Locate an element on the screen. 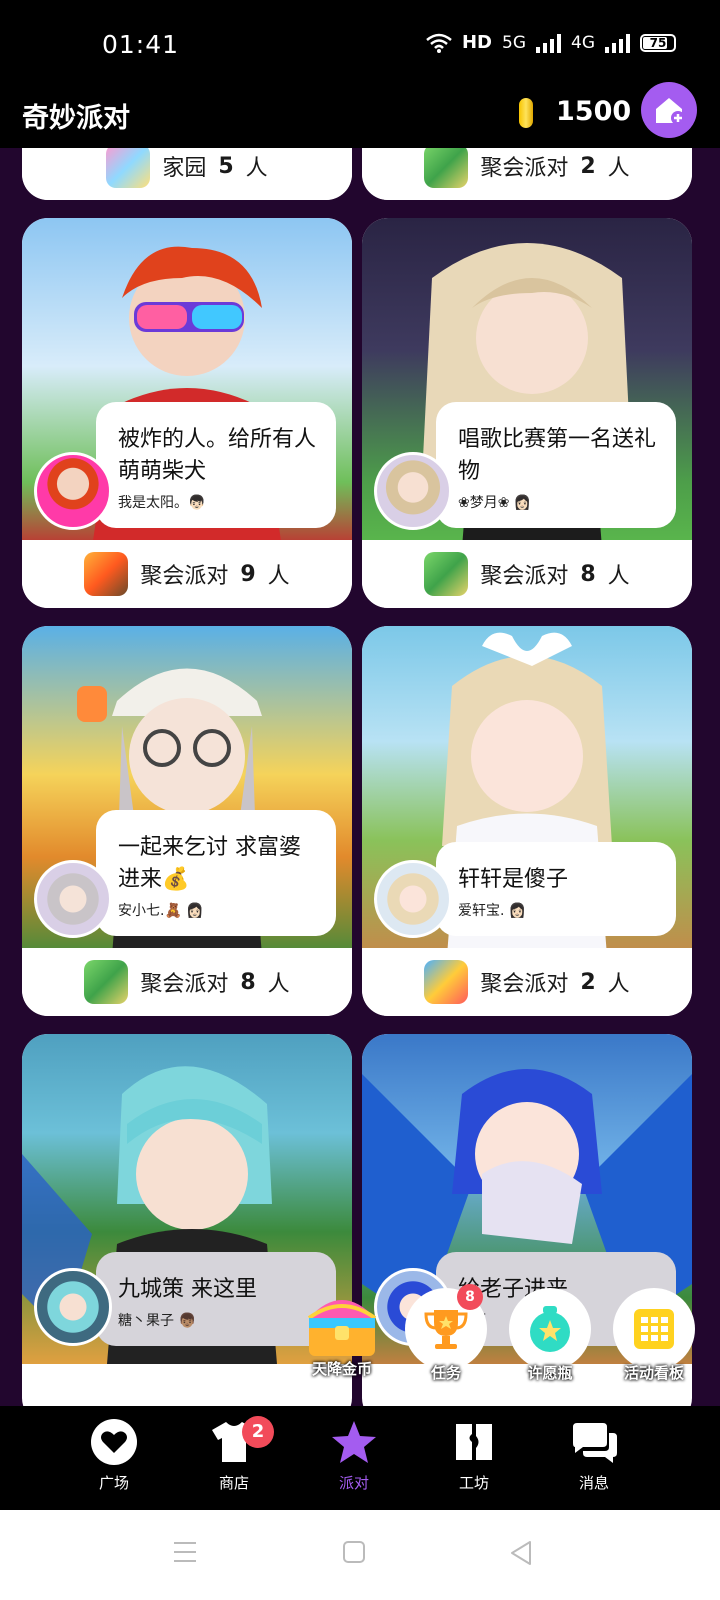  room-card: 轩轩是傻子 爱轩宝. 👩🏻 聚会派对 2 人 is located at coordinates (527, 821).